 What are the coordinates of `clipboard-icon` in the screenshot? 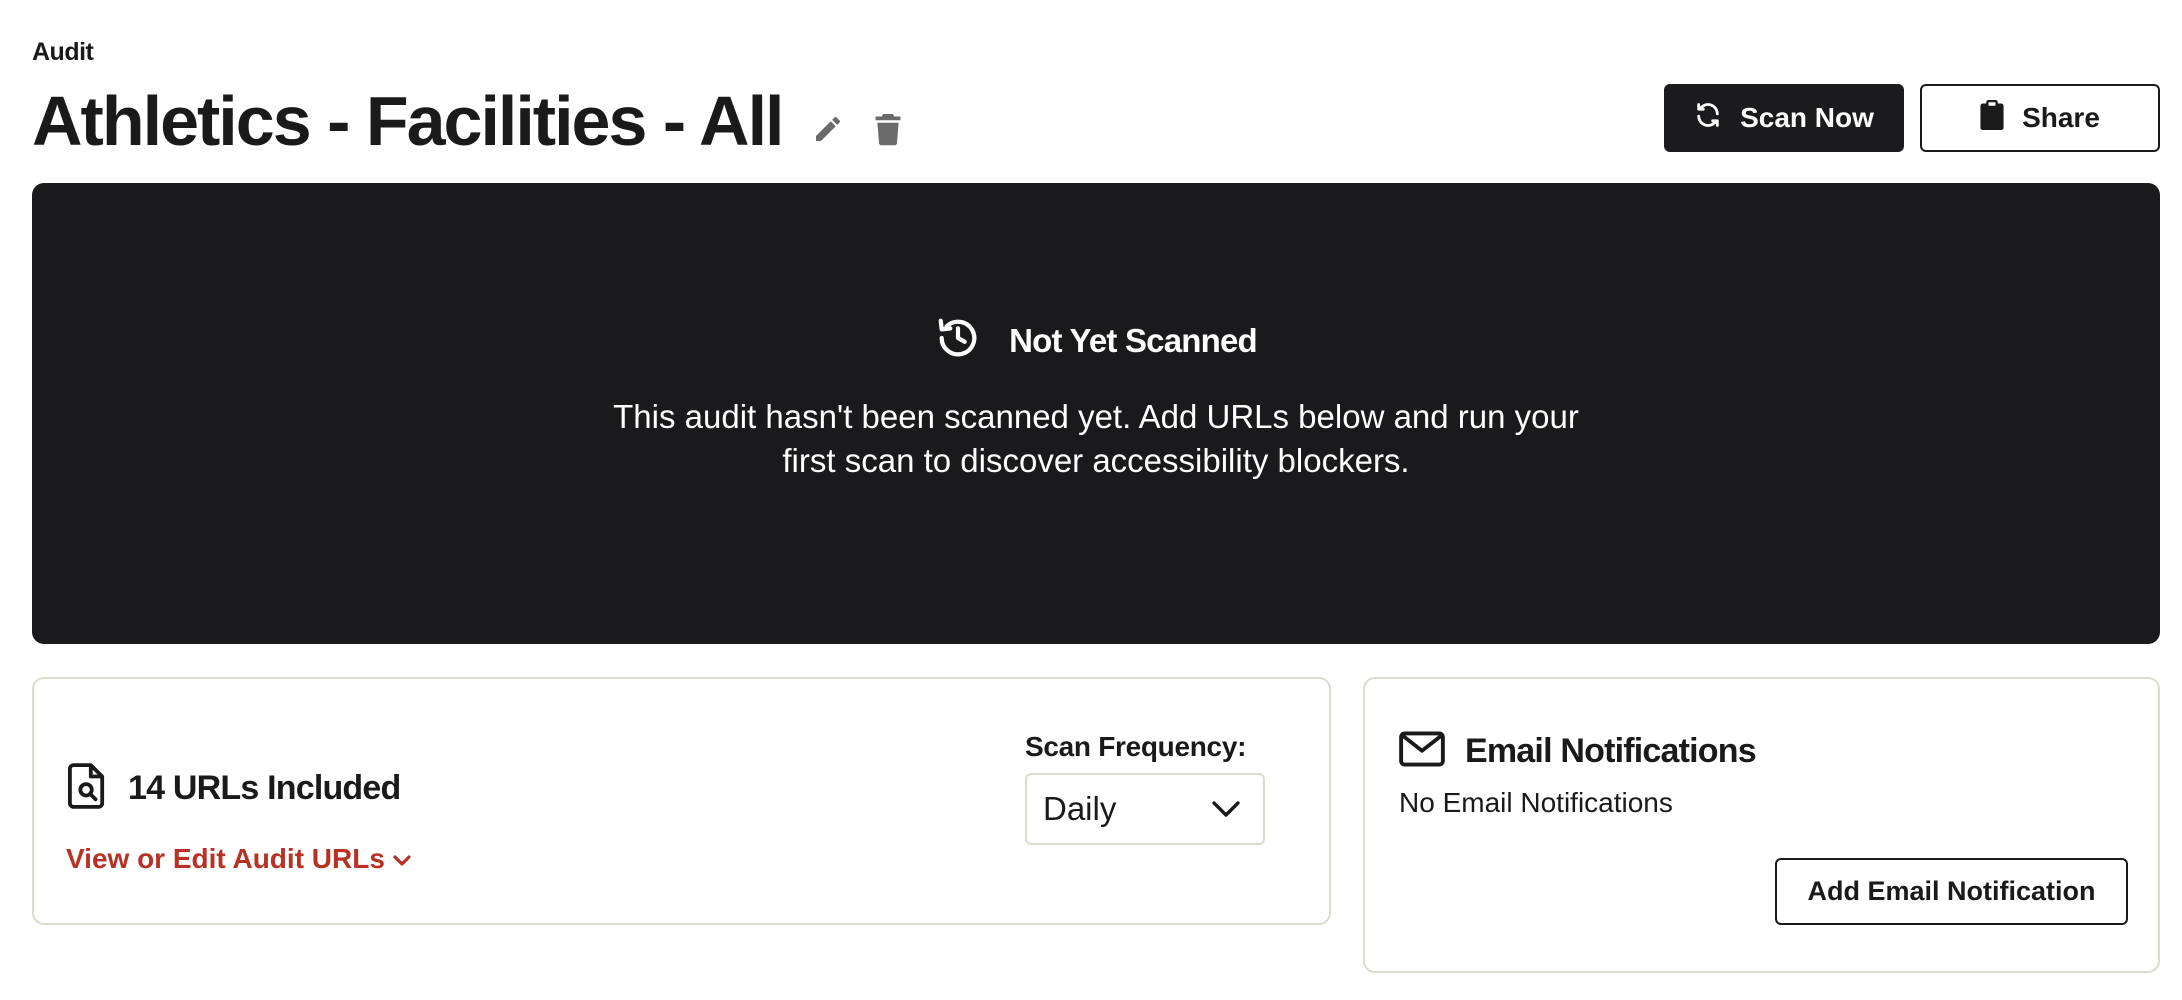 It's located at (1992, 118).